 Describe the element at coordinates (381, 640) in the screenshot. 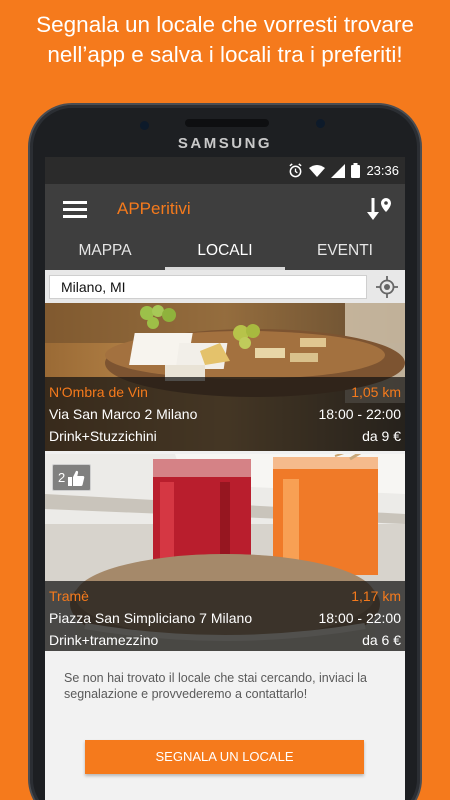

I see `venue-price: da 6 €` at that location.